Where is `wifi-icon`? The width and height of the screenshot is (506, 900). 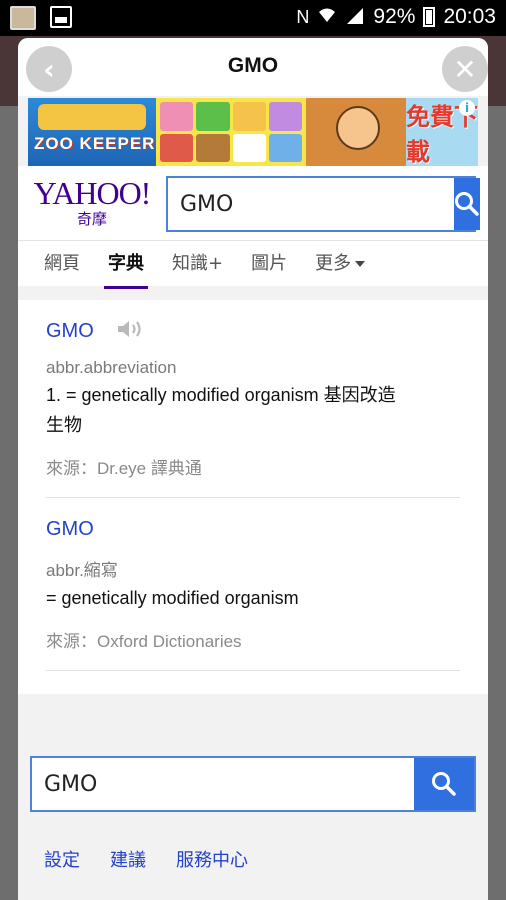
wifi-icon is located at coordinates (327, 17).